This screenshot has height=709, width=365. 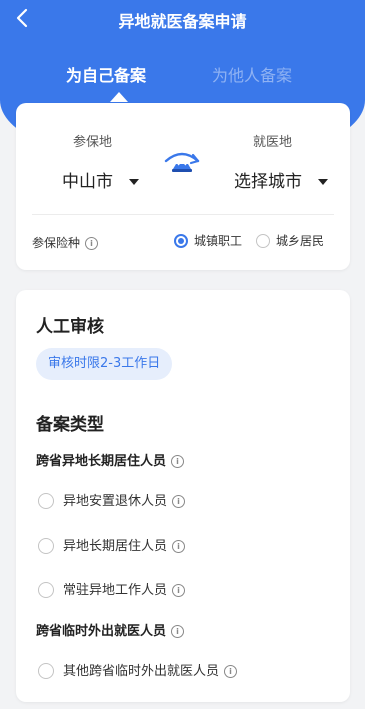 I want to click on insured-place-select: 中山市, so click(x=100, y=179).